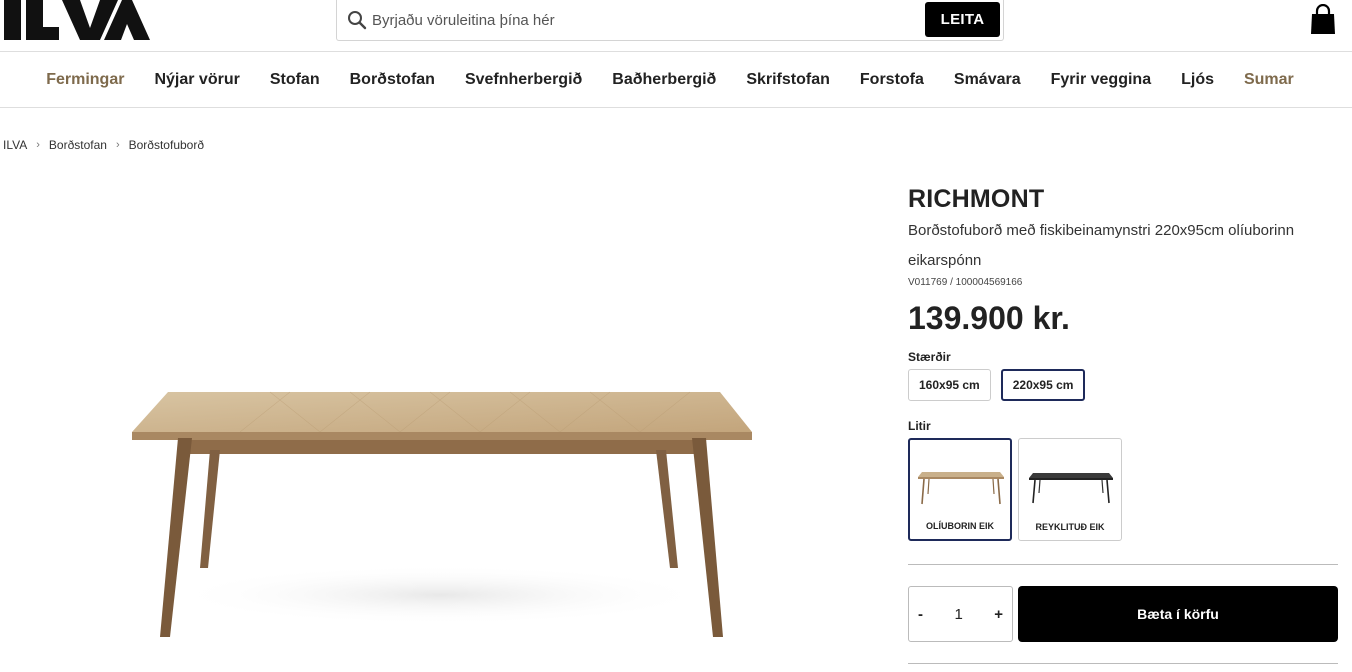 This screenshot has height=672, width=1352. I want to click on oiled-oak-table-thumbnail, so click(961, 488).